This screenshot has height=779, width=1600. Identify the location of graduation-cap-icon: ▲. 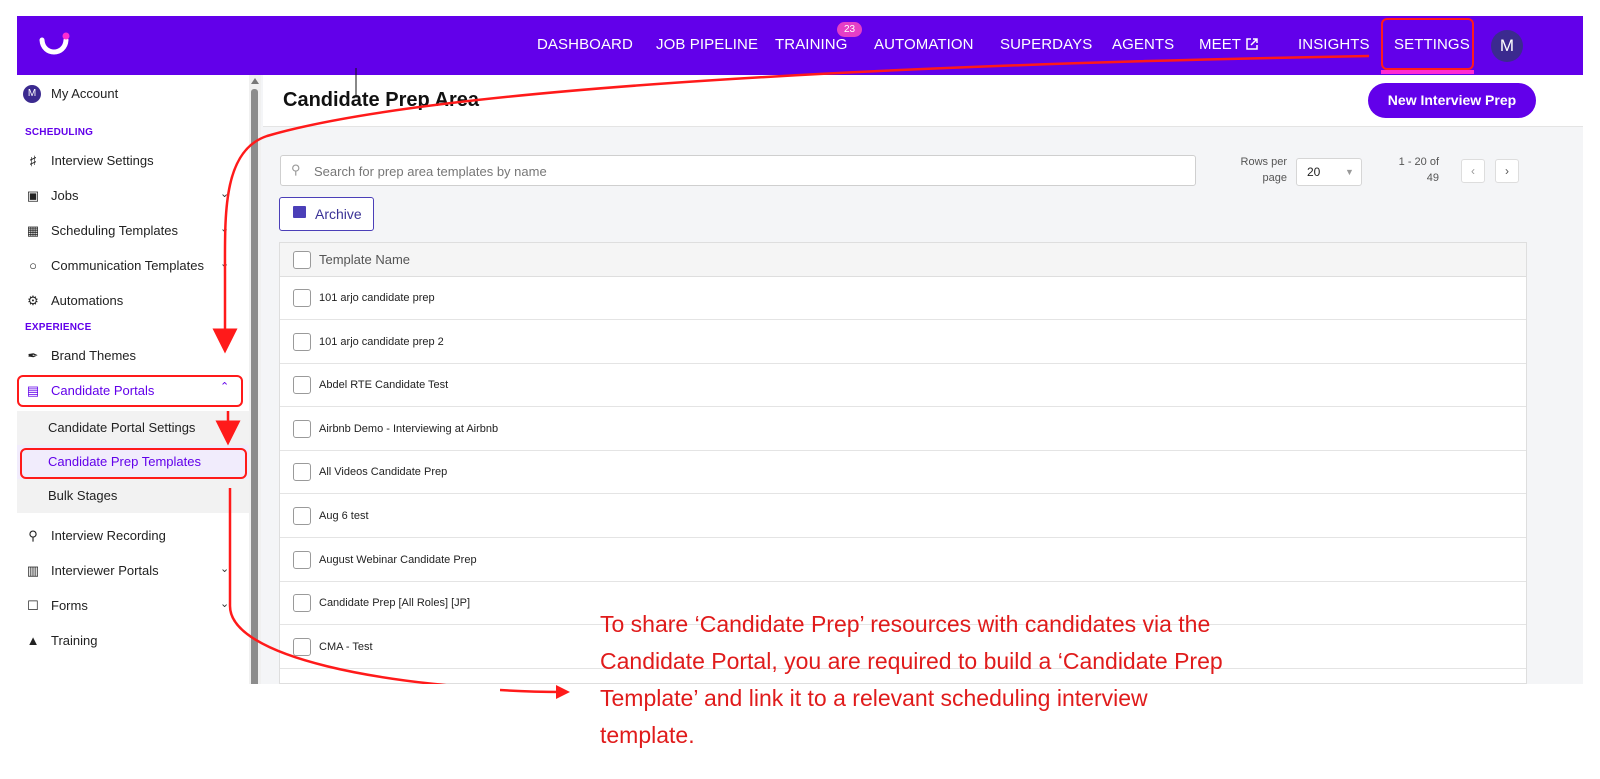
(33, 640).